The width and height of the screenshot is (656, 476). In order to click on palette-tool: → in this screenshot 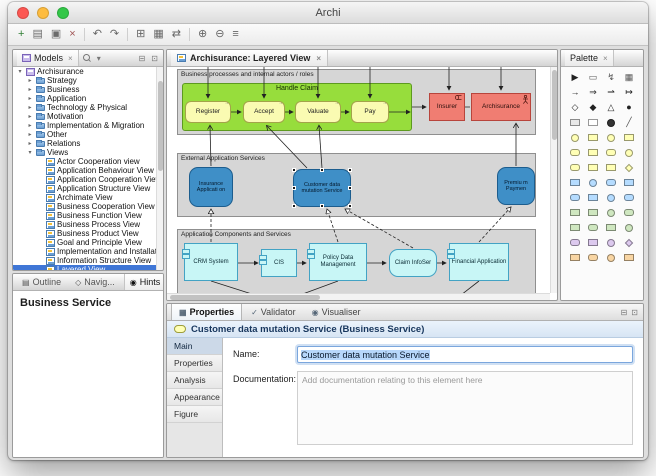, I will do `click(575, 92)`.